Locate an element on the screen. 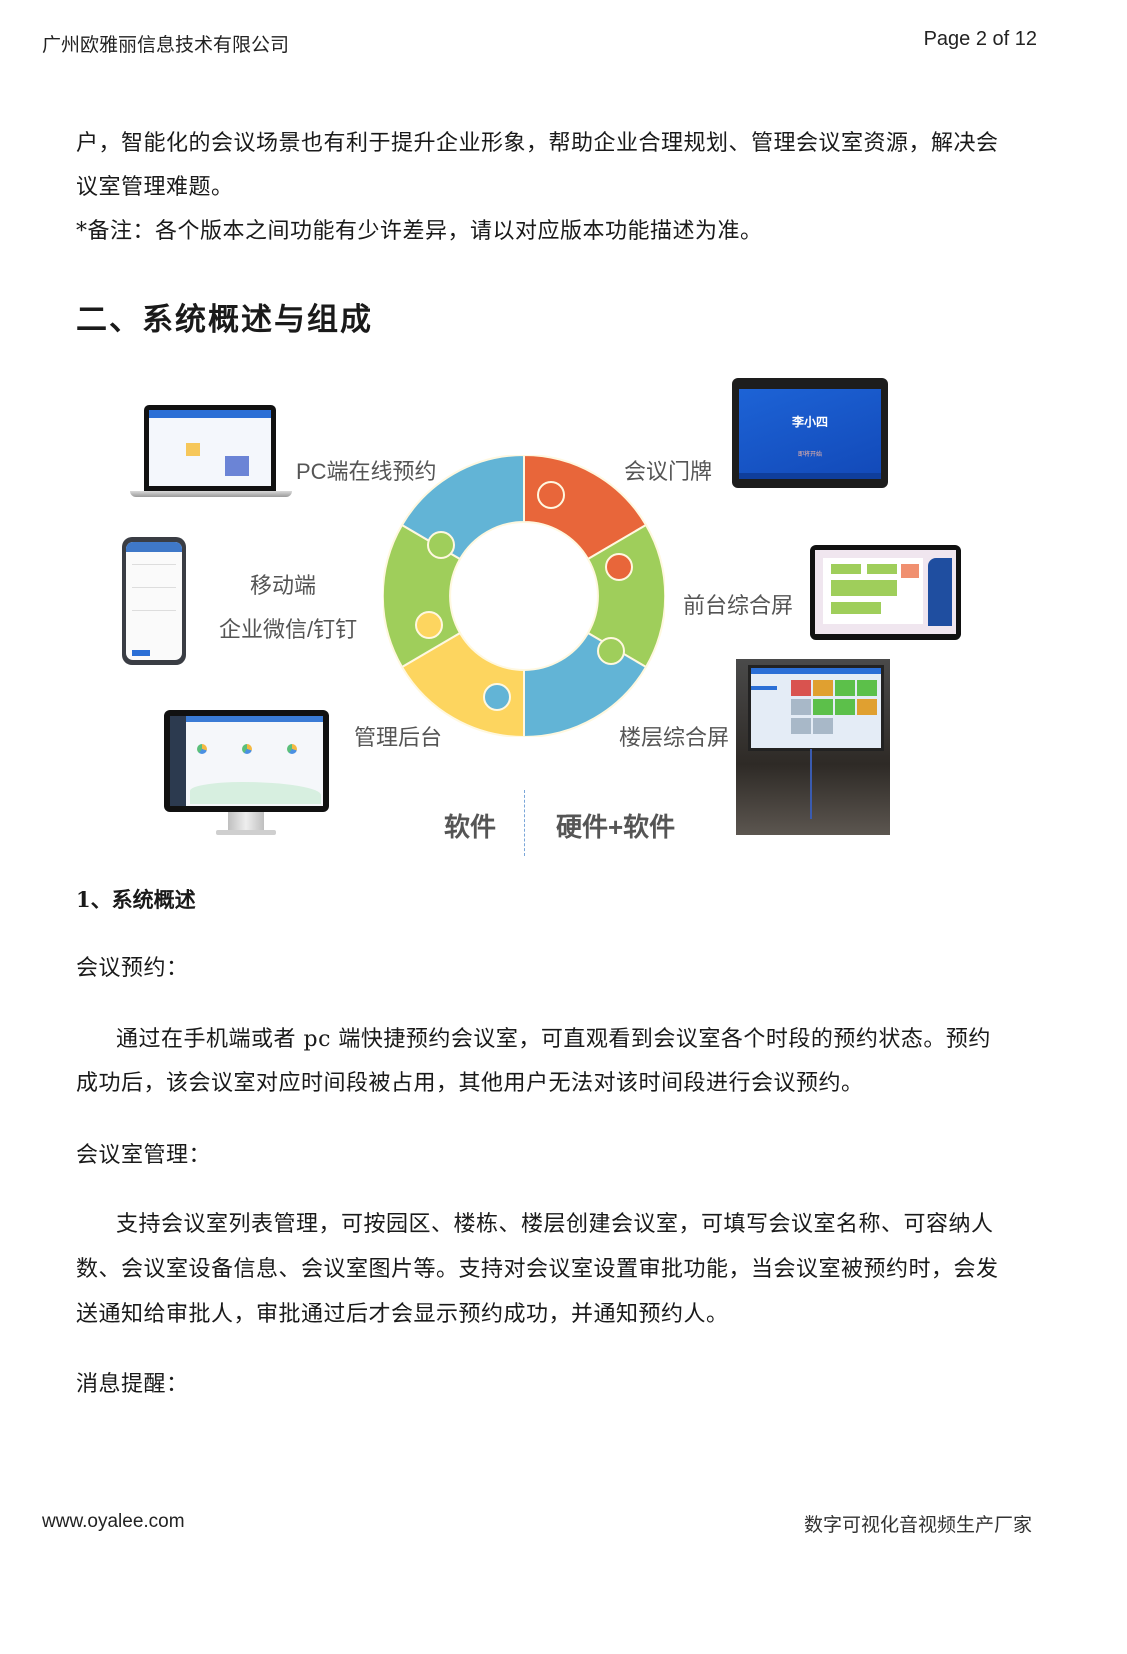  label-hardware-software: 硬件+软件 is located at coordinates (616, 827).